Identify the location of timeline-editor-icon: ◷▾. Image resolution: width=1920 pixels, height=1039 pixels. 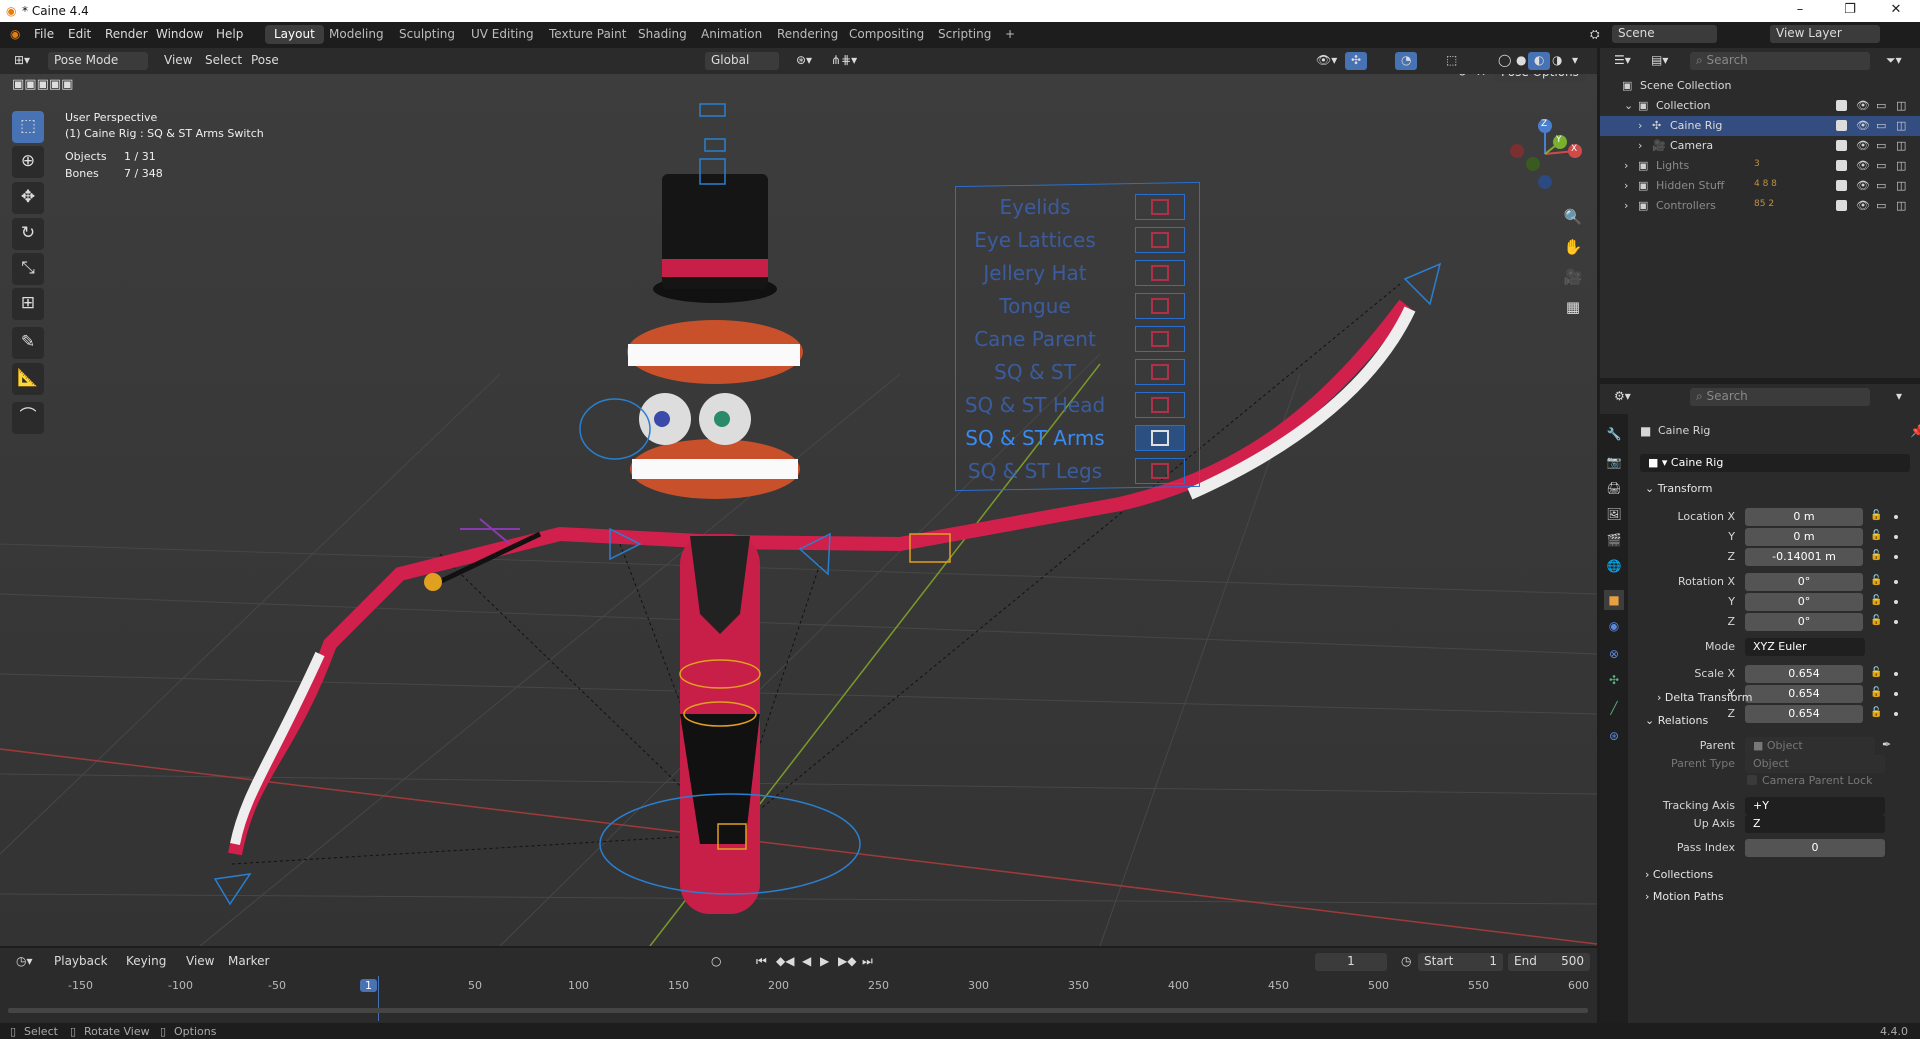
(24, 962).